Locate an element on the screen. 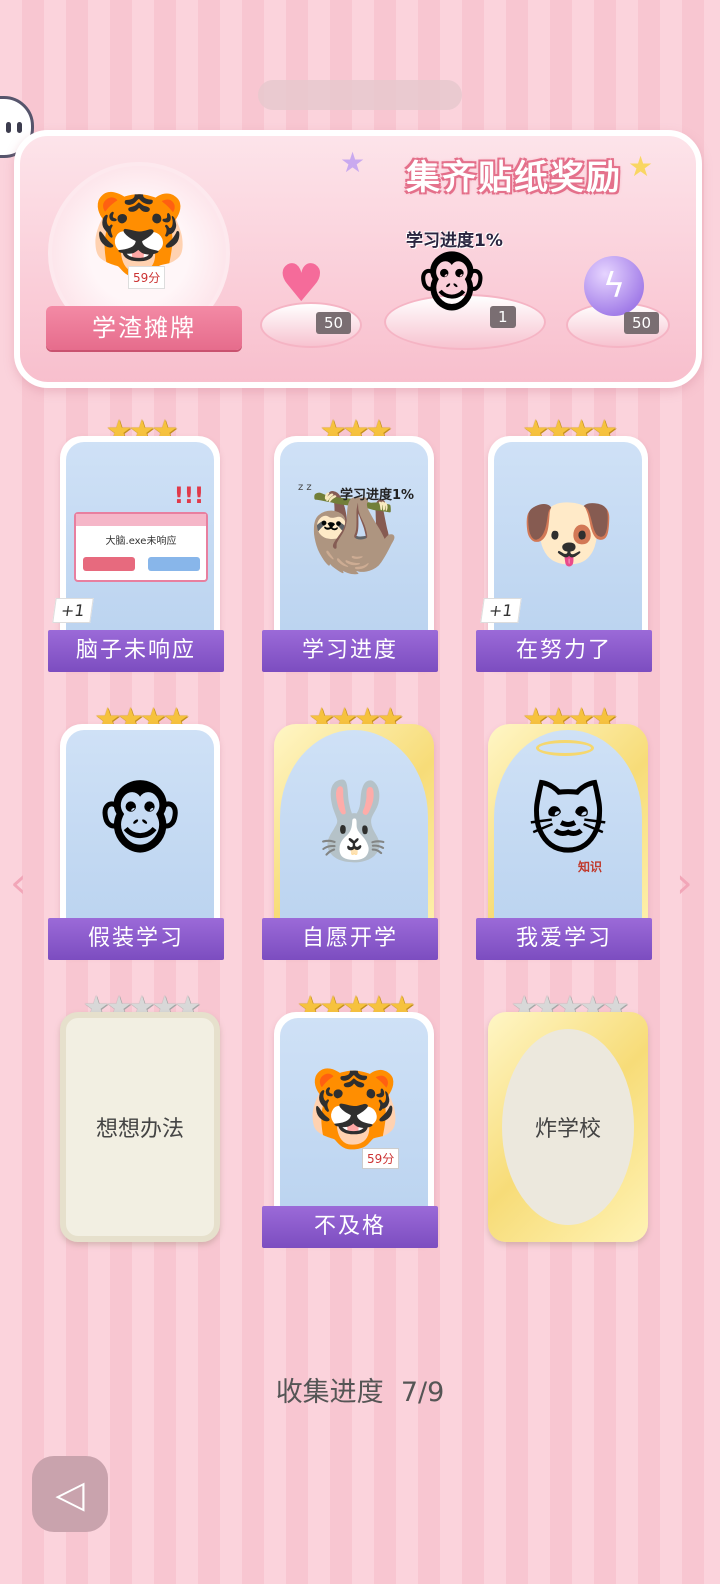 The width and height of the screenshot is (720, 1584). back-arrow-icon: ◁ is located at coordinates (70, 1494).